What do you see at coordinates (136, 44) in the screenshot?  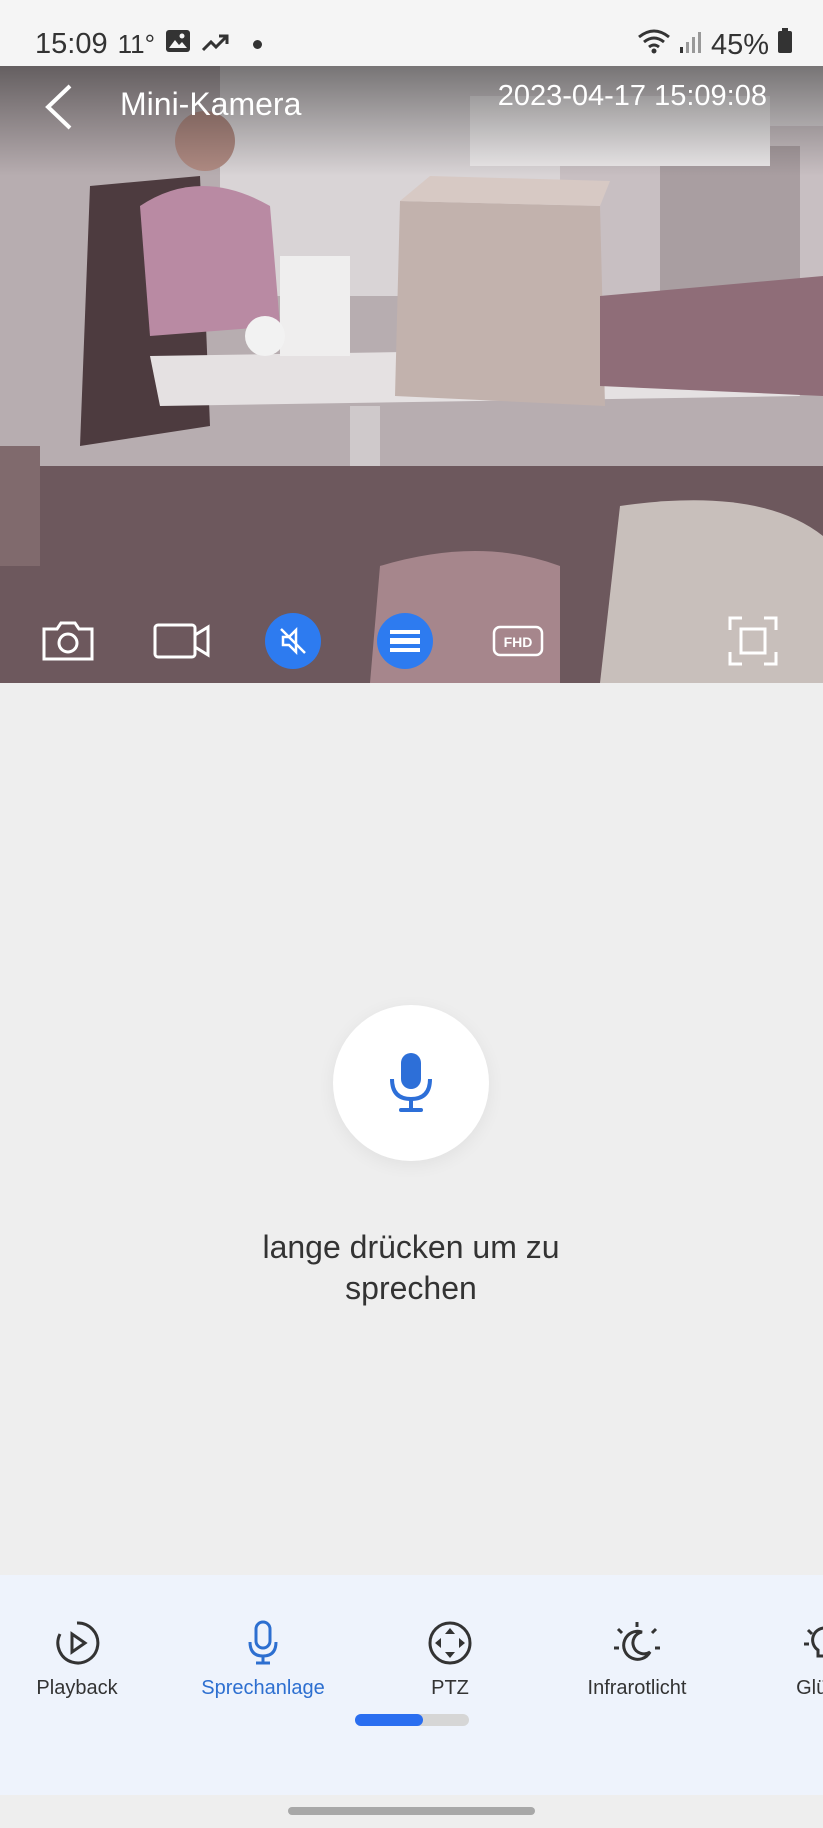 I see `status-temperature: 11°` at bounding box center [136, 44].